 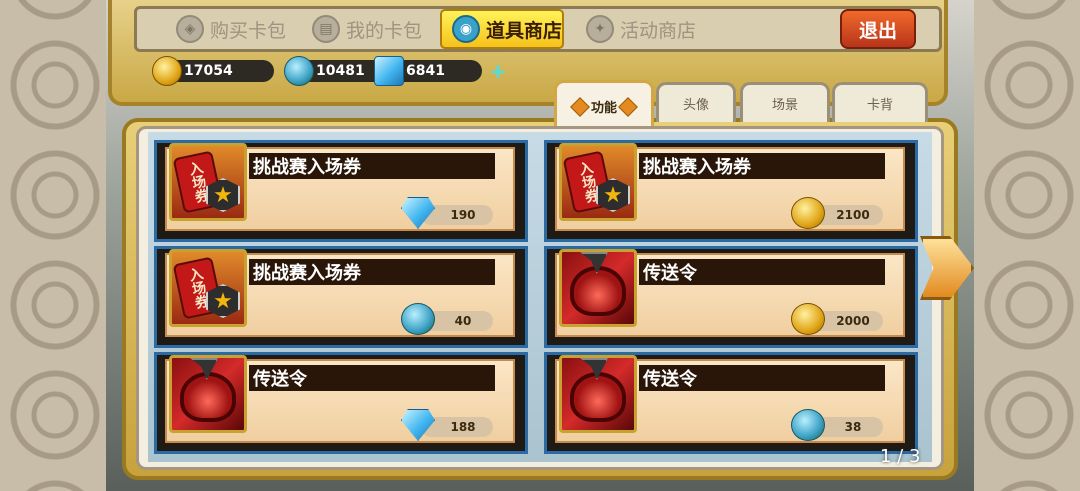 I want to click on nav-tab-label: 活动商店, so click(x=658, y=30).